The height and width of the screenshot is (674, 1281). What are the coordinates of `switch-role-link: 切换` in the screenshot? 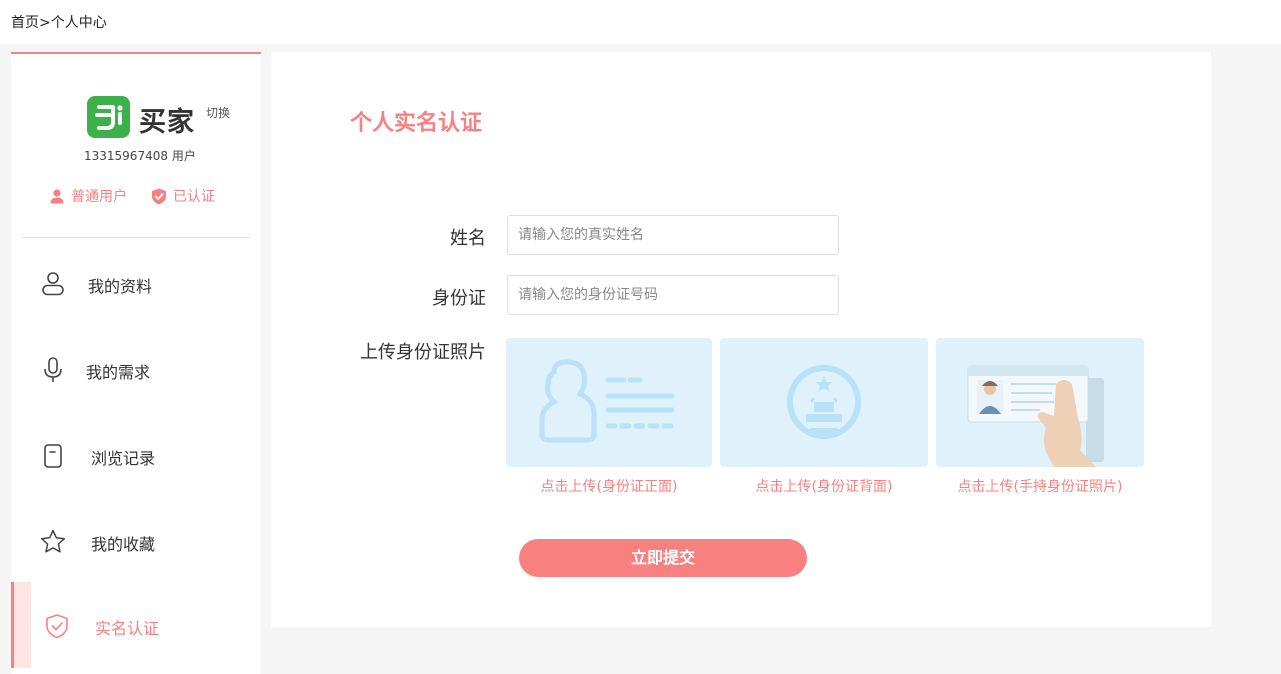 It's located at (218, 112).